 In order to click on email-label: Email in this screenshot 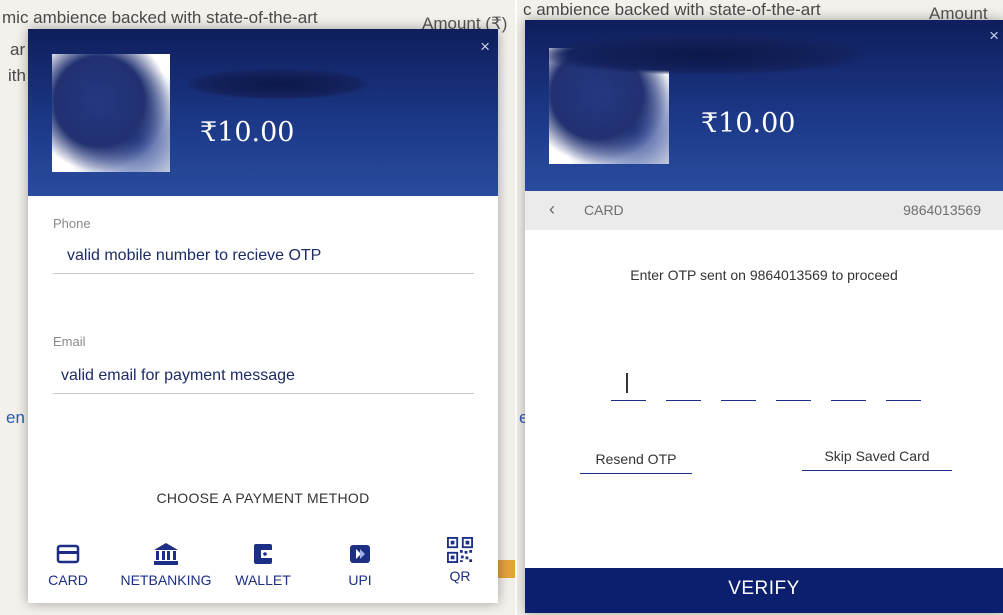, I will do `click(69, 341)`.